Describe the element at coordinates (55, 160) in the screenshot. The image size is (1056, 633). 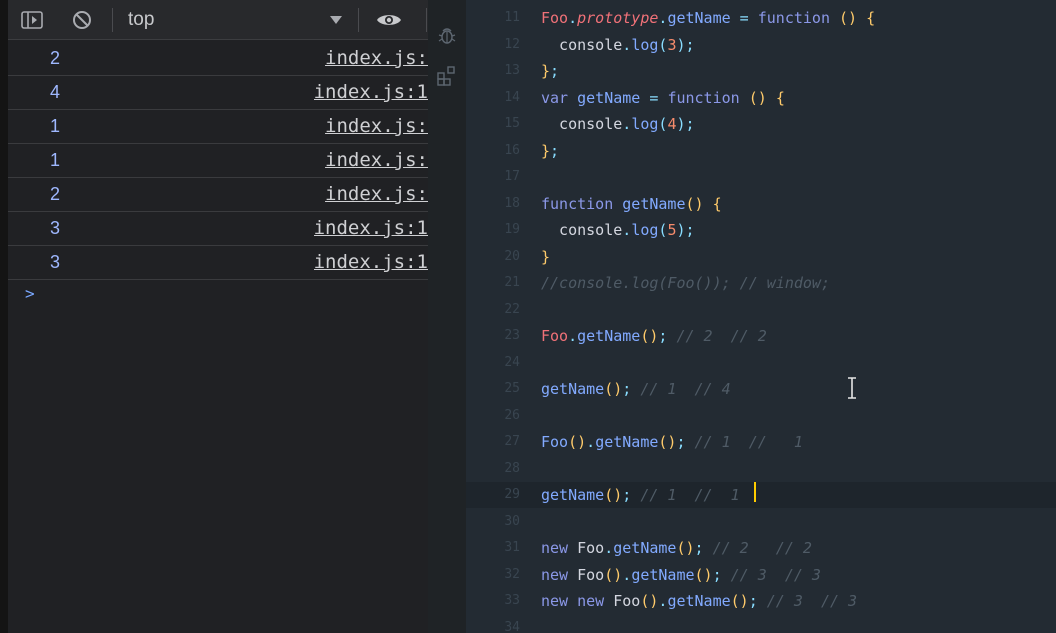
I see `log-value: 1` at that location.